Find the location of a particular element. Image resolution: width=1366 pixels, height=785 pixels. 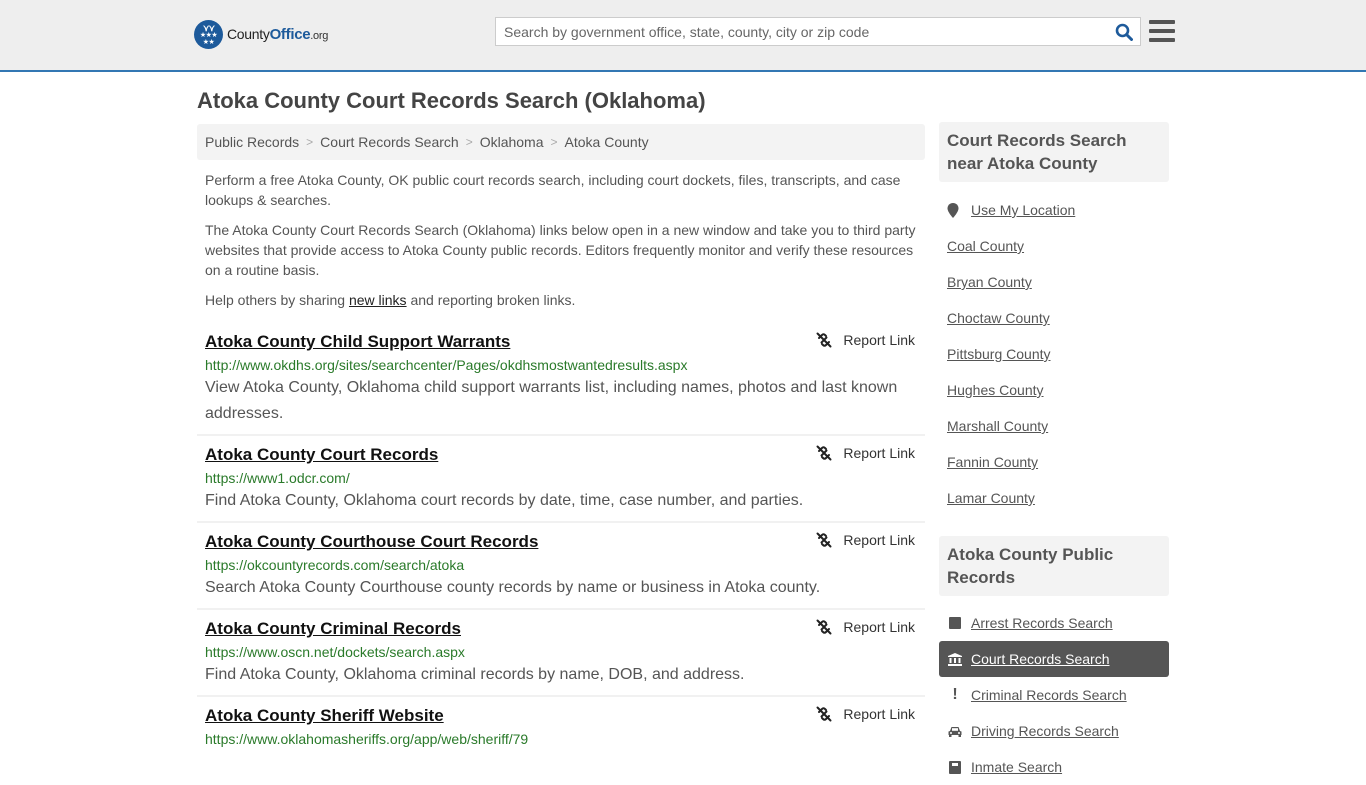

logo-text: CountyOffice.org is located at coordinates (278, 34).